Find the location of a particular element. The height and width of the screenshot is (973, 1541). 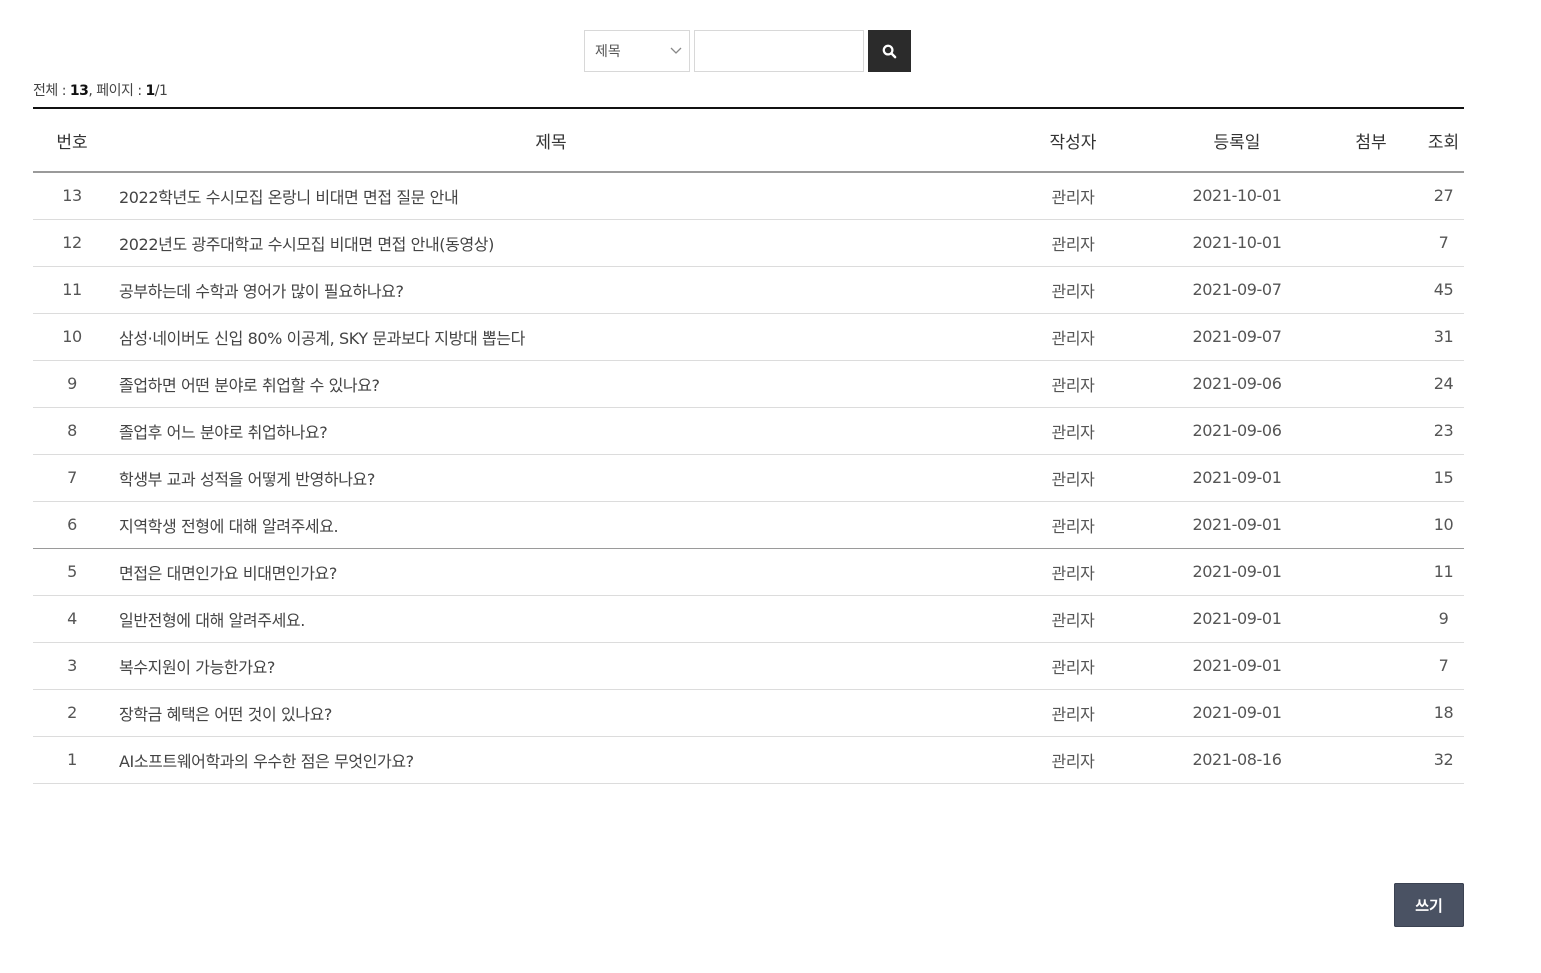

cell-num: 8 is located at coordinates (72, 431).